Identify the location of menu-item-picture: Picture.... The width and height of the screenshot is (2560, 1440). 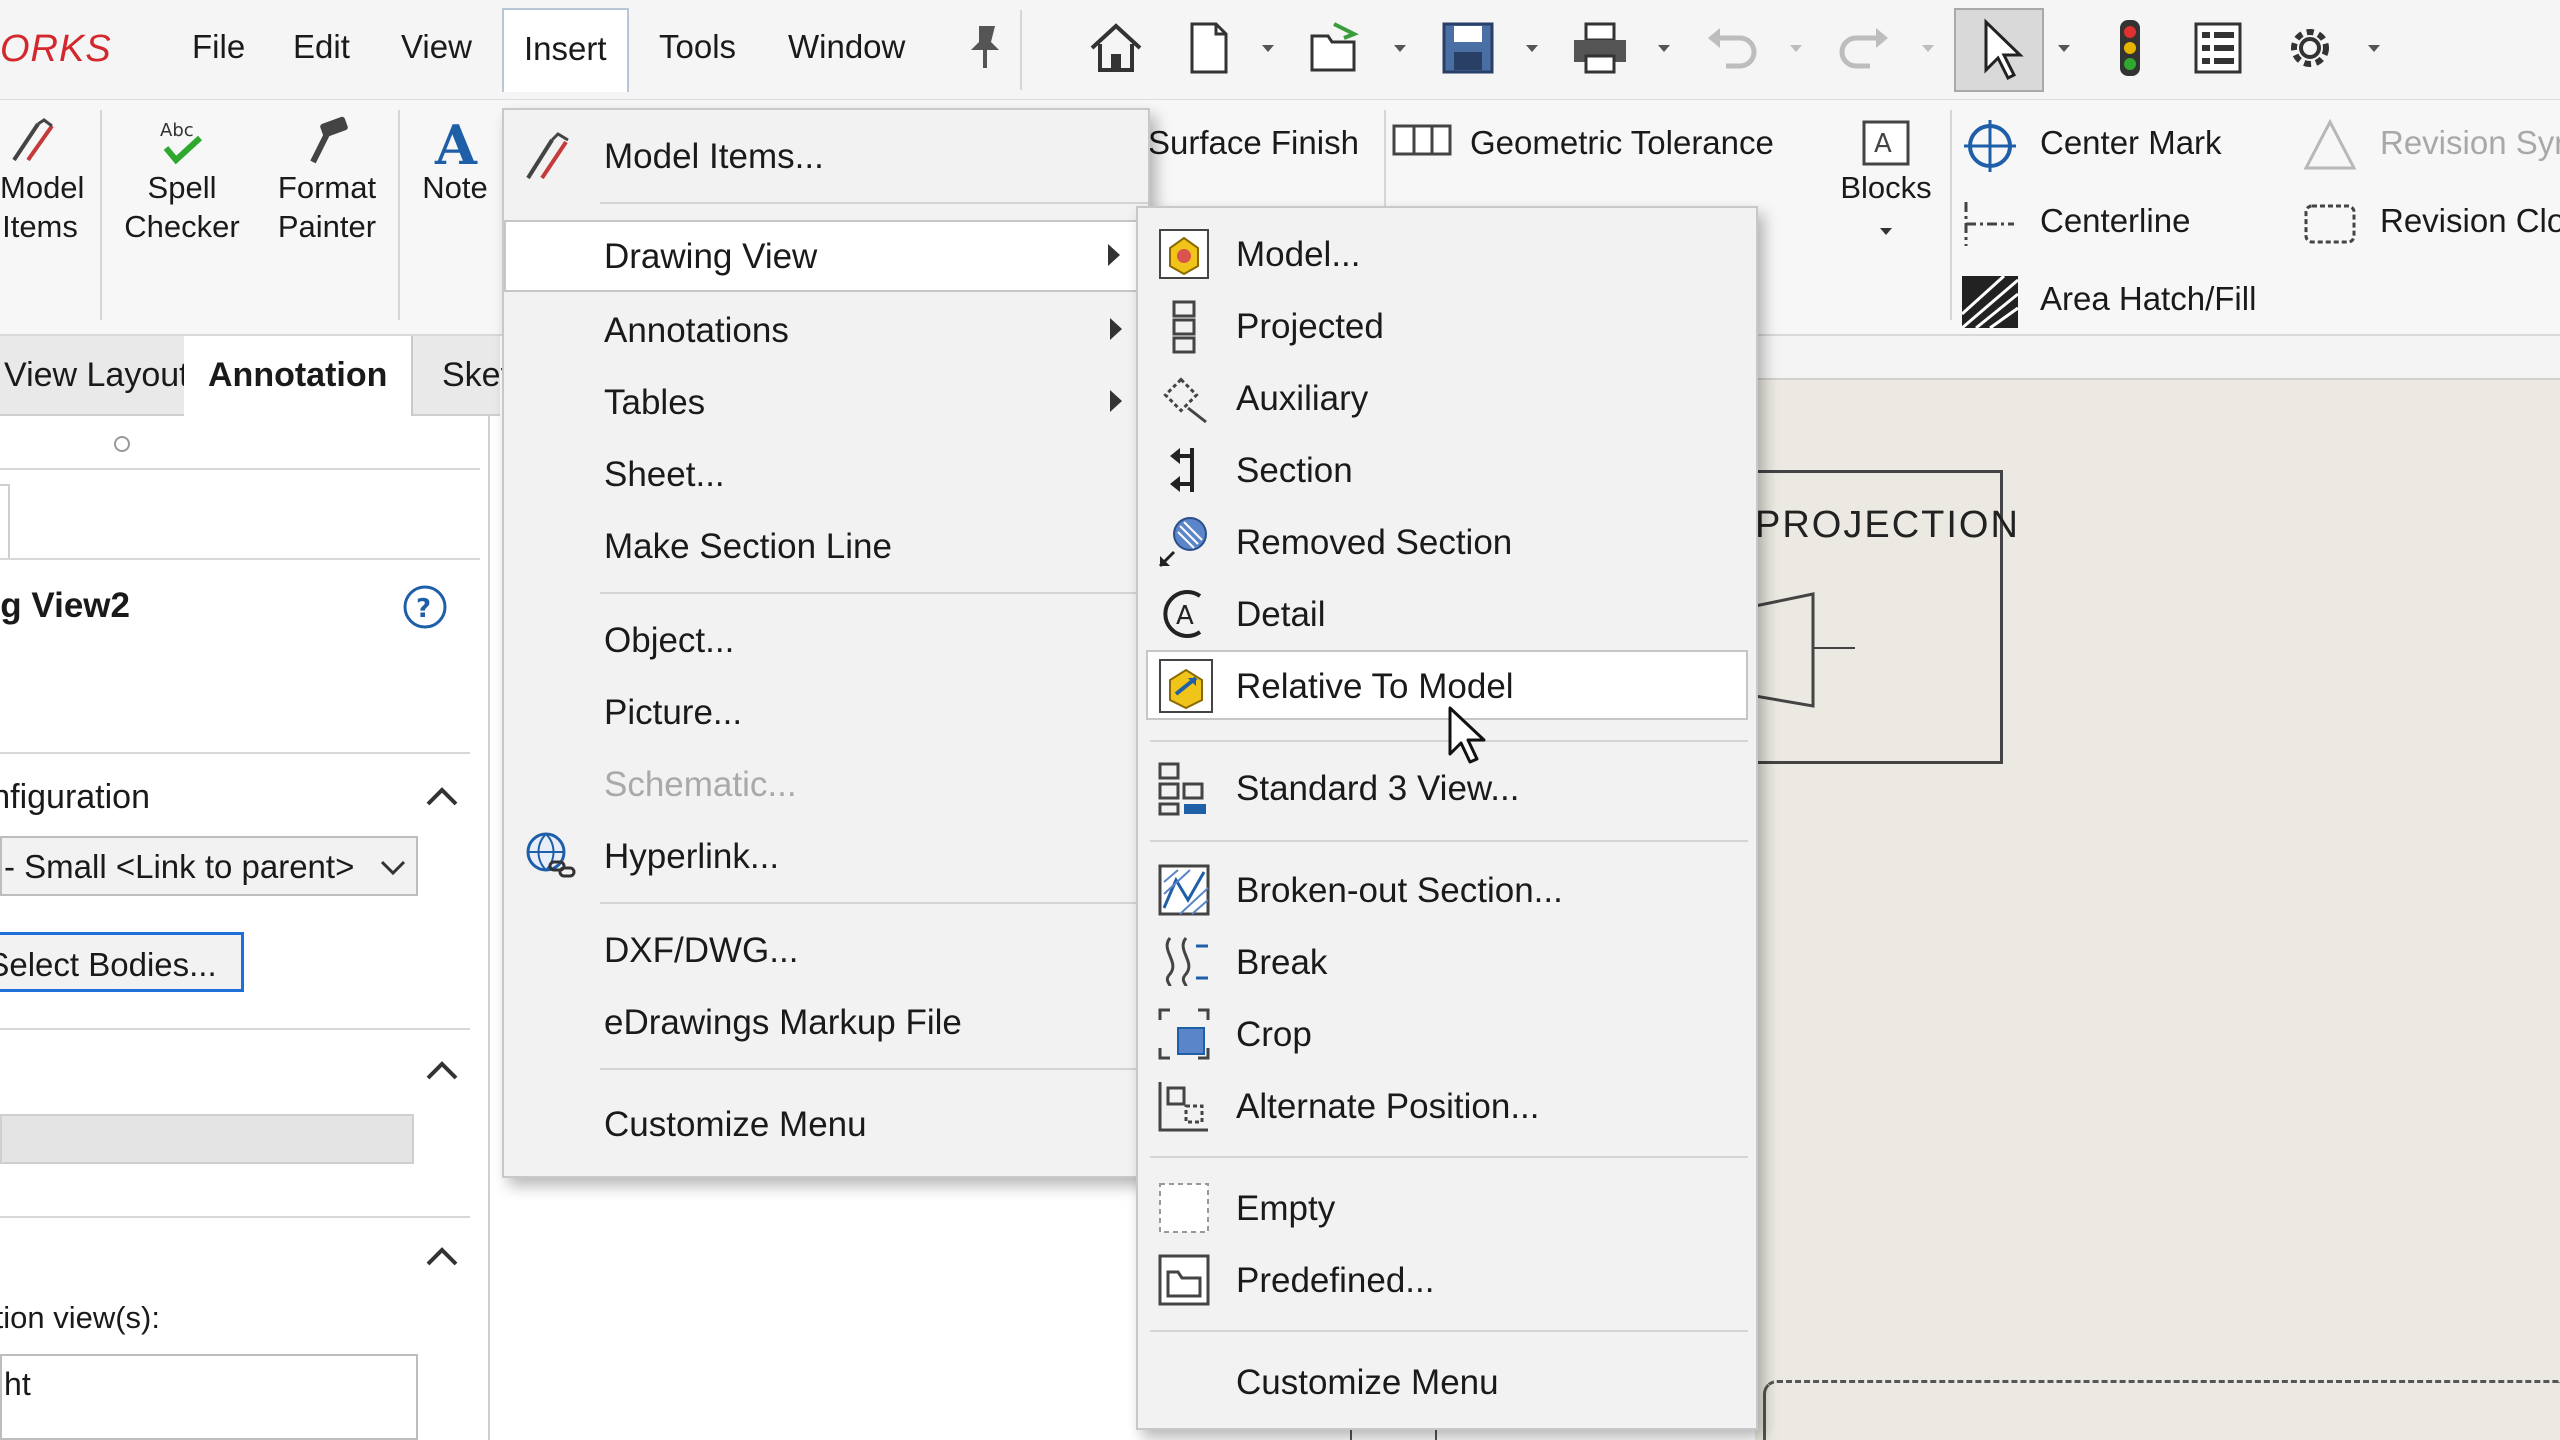
(826, 712).